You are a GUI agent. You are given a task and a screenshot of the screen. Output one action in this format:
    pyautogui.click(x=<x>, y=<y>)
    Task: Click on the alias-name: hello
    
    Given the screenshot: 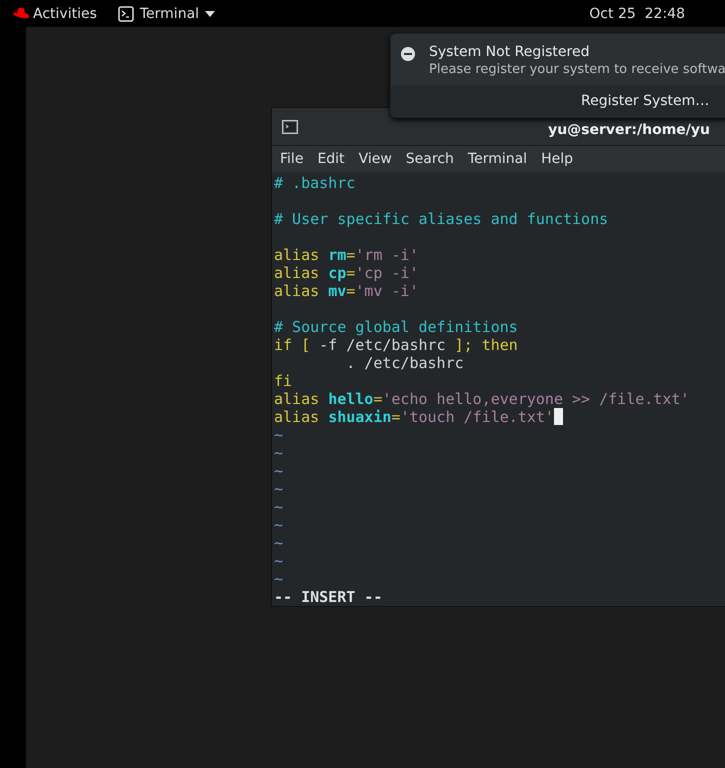 What is the action you would take?
    pyautogui.click(x=351, y=399)
    